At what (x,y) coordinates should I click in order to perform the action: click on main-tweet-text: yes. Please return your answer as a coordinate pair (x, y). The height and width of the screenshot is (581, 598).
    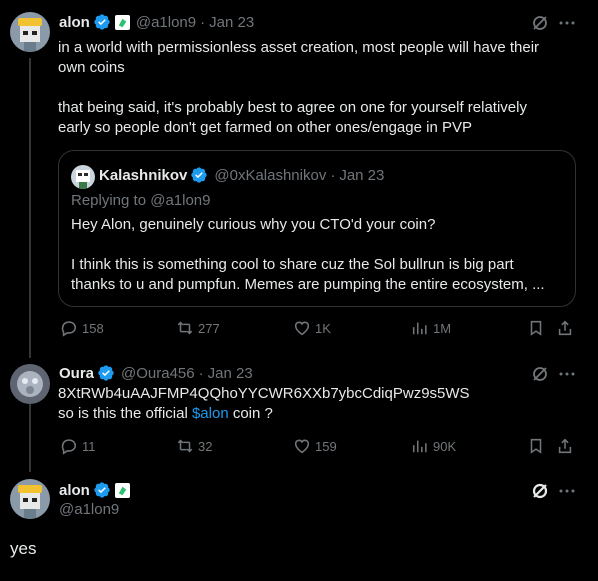
    Looking at the image, I should click on (23, 548).